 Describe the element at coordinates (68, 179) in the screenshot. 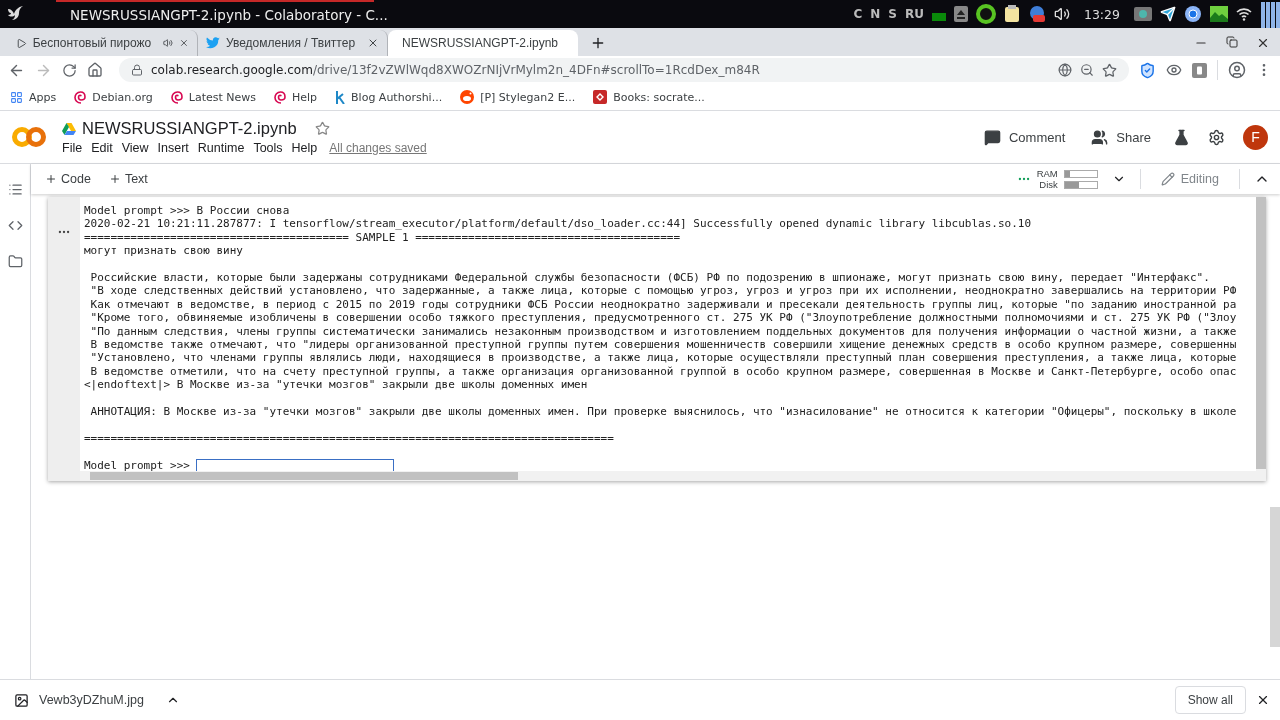

I see `add-cell-button: Code` at that location.